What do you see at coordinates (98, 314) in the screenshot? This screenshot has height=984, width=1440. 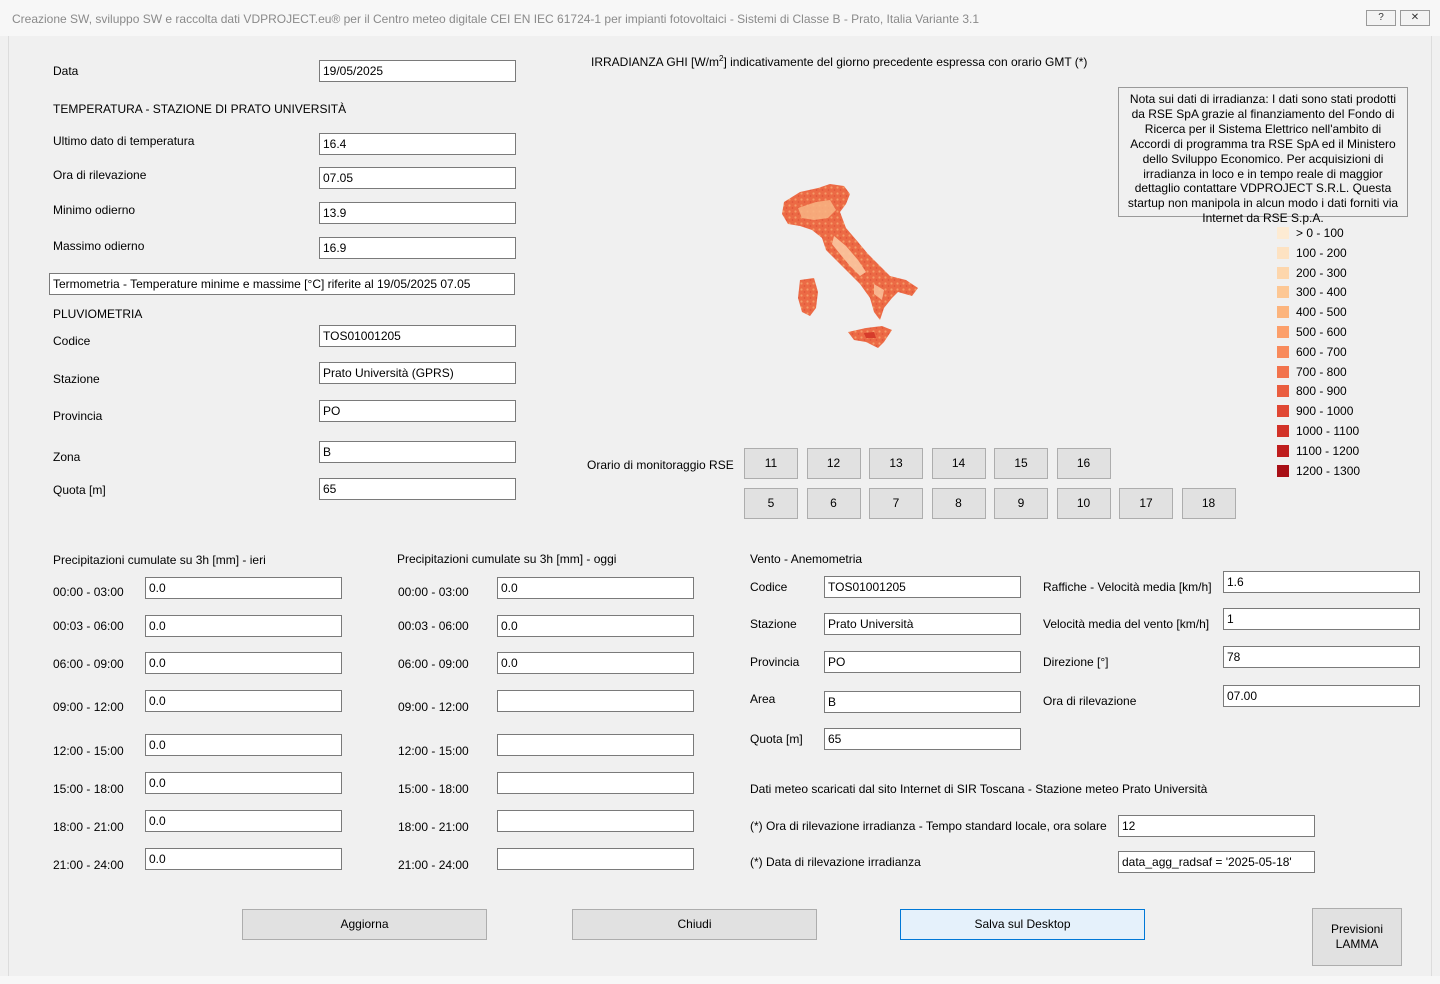 I see `pluviometria-heading: PLUVIOMETRIA` at bounding box center [98, 314].